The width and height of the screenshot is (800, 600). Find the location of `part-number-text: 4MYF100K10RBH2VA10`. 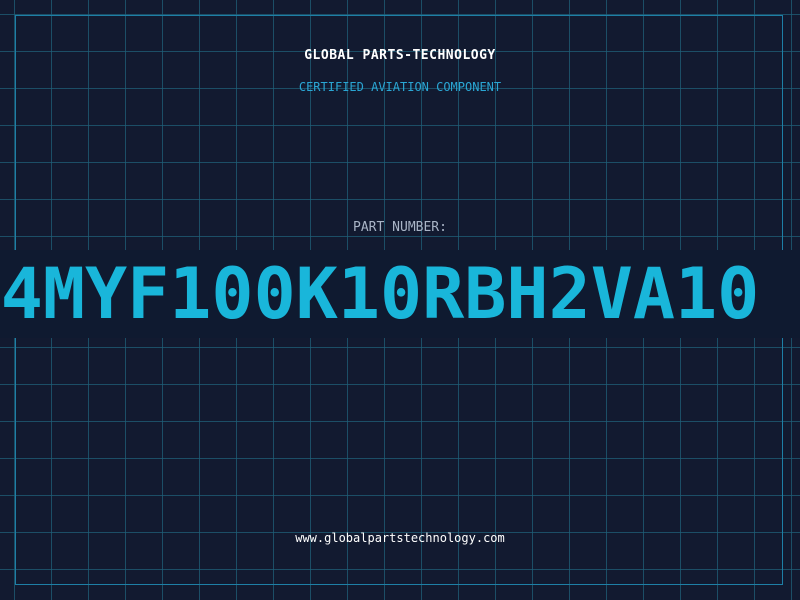

part-number-text: 4MYF100K10RBH2VA10 is located at coordinates (380, 294).